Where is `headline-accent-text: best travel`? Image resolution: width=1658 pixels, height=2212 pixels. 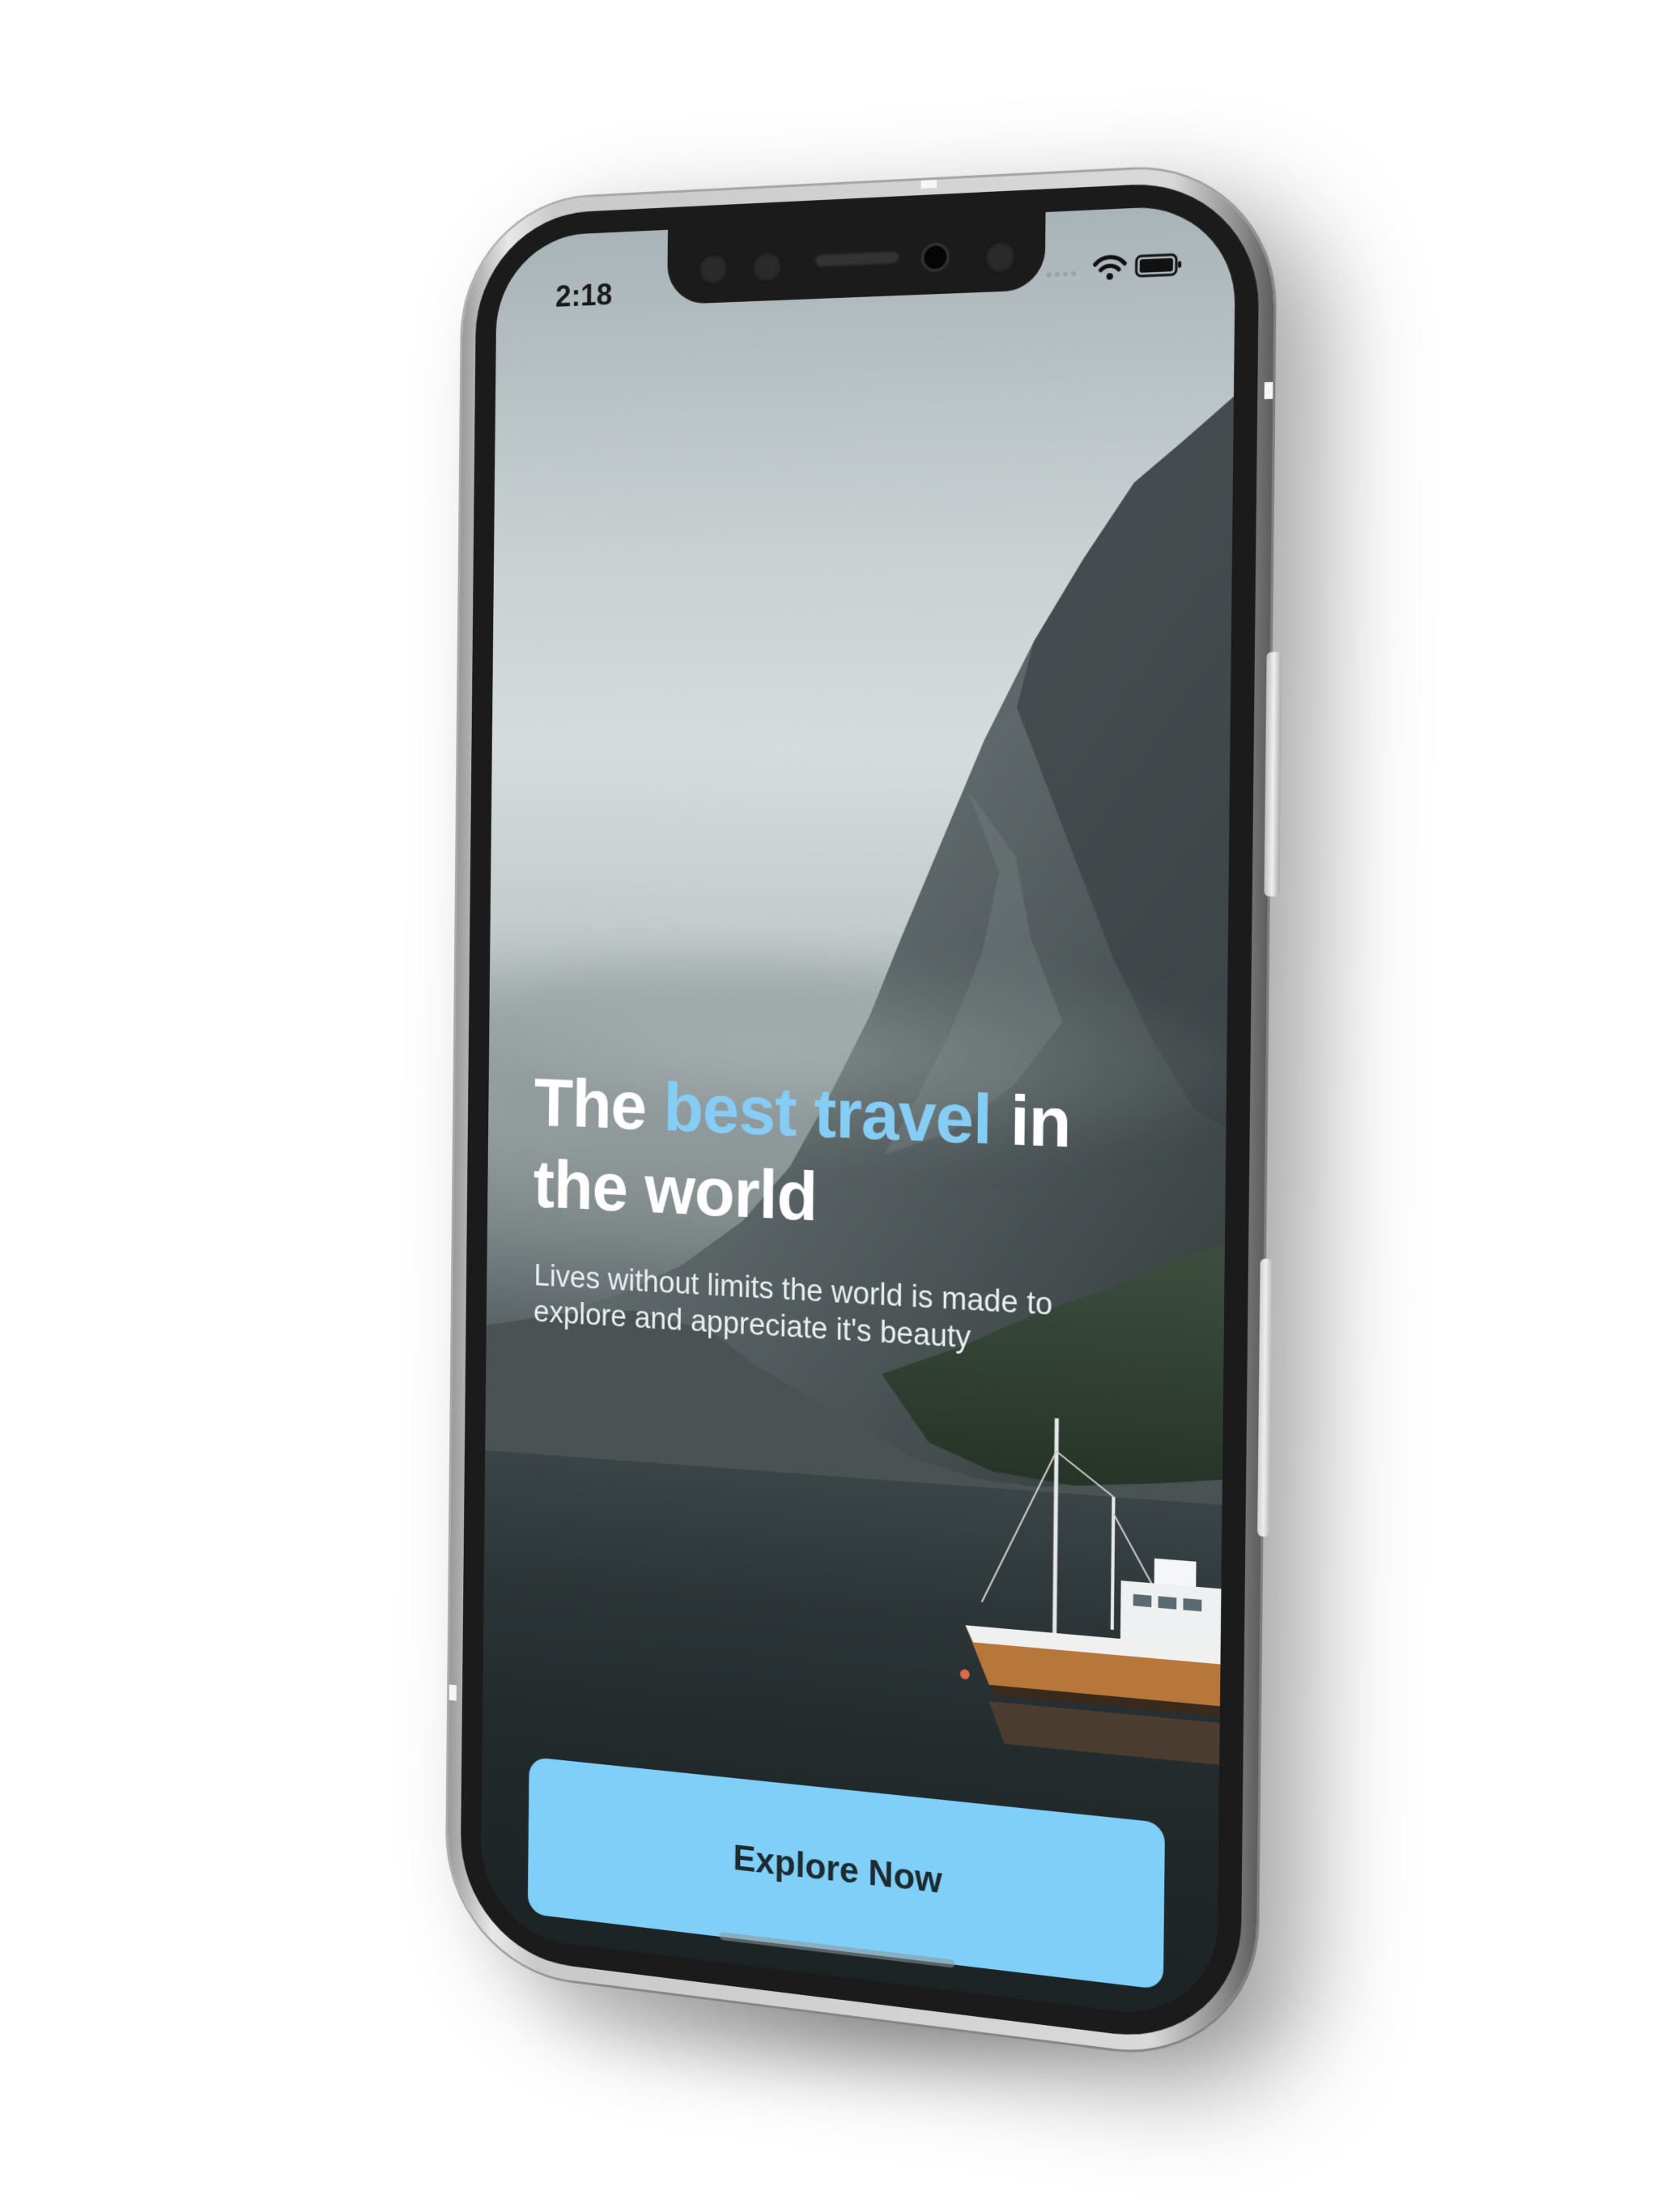
headline-accent-text: best travel is located at coordinates (828, 1114).